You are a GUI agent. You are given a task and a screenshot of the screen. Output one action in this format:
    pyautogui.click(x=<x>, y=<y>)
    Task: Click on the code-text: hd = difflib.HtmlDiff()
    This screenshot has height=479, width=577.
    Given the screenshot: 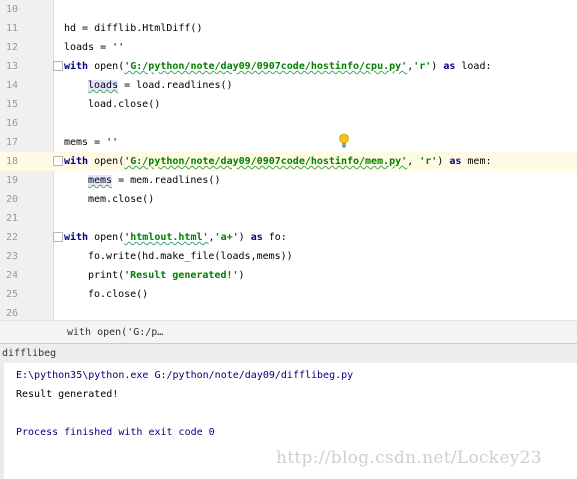 What is the action you would take?
    pyautogui.click(x=133, y=28)
    